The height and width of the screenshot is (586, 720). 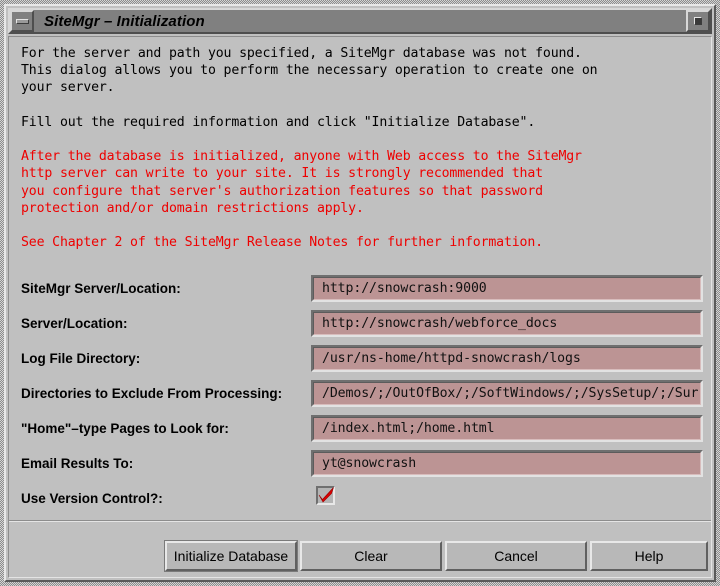 I want to click on input-value-log-file-directory: /usr/ns-home/httpd-snowcrash/logs, so click(x=451, y=358).